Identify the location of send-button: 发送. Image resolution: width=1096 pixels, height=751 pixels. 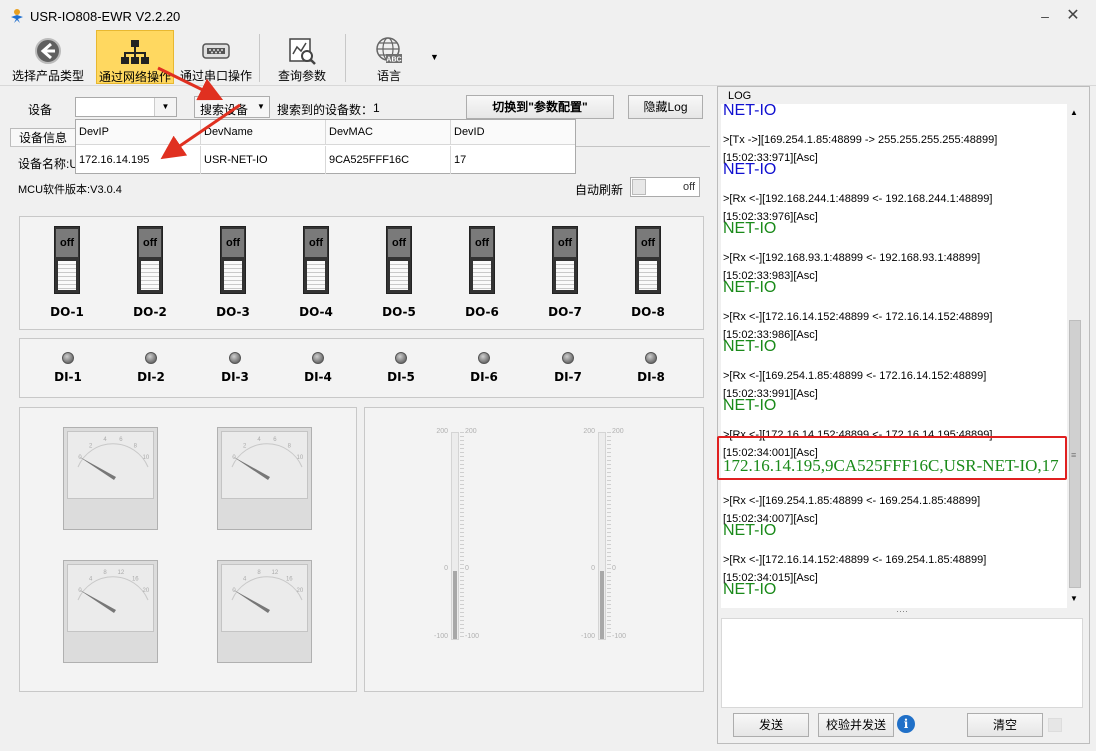
(771, 725).